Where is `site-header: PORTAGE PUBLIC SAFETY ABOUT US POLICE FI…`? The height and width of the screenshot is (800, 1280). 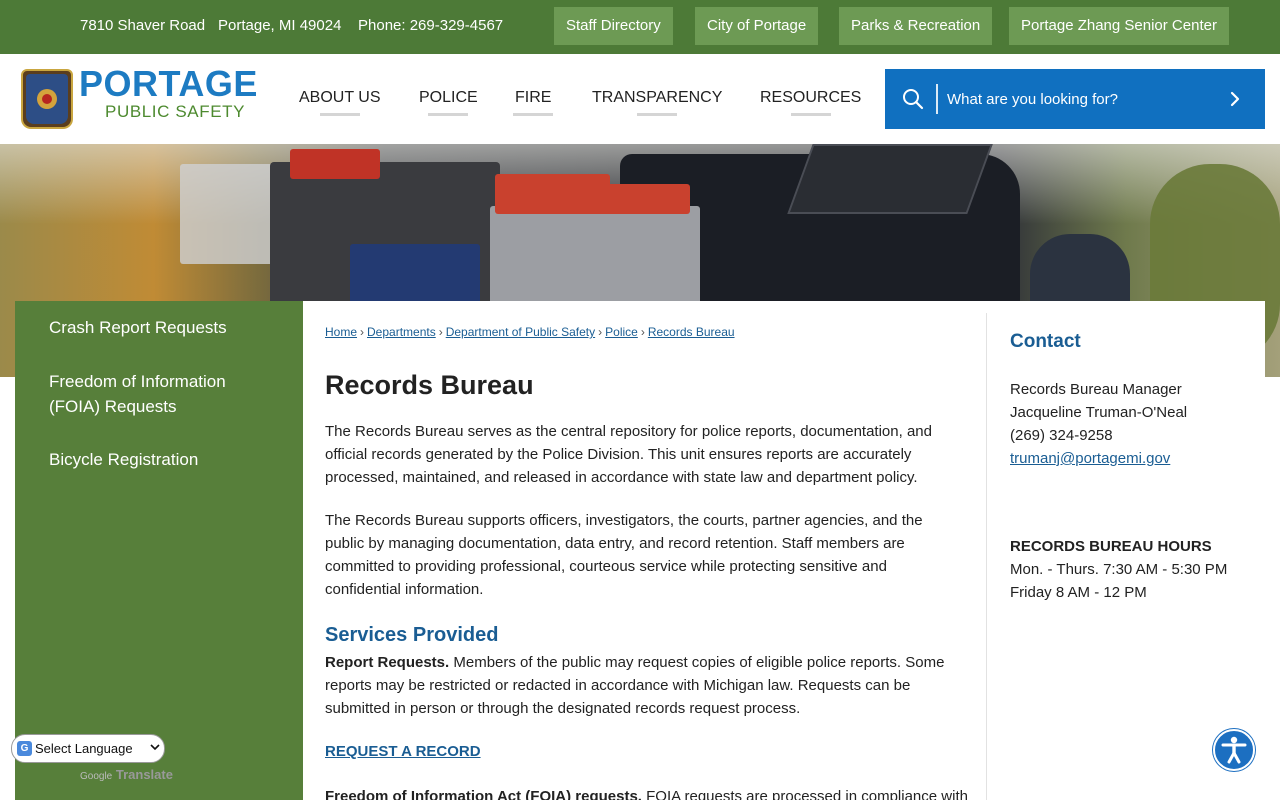
site-header: PORTAGE PUBLIC SAFETY ABOUT US POLICE FI… is located at coordinates (640, 99).